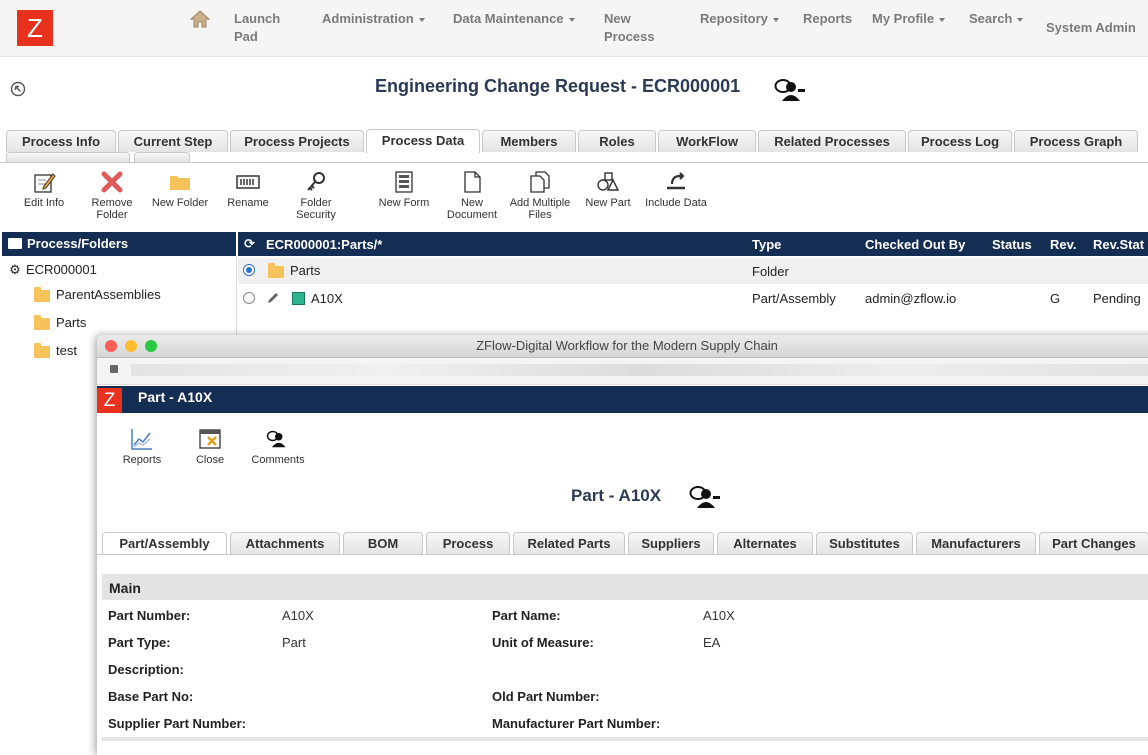  What do you see at coordinates (622, 399) in the screenshot?
I see `popup-header` at bounding box center [622, 399].